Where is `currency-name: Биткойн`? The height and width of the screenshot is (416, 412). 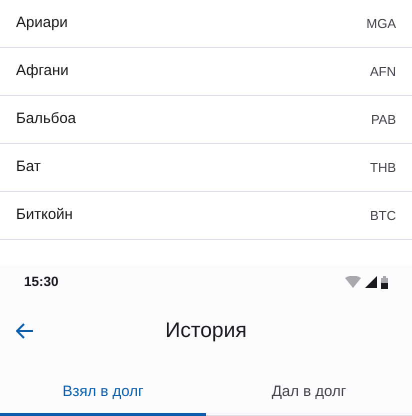
currency-name: Биткойн is located at coordinates (44, 215).